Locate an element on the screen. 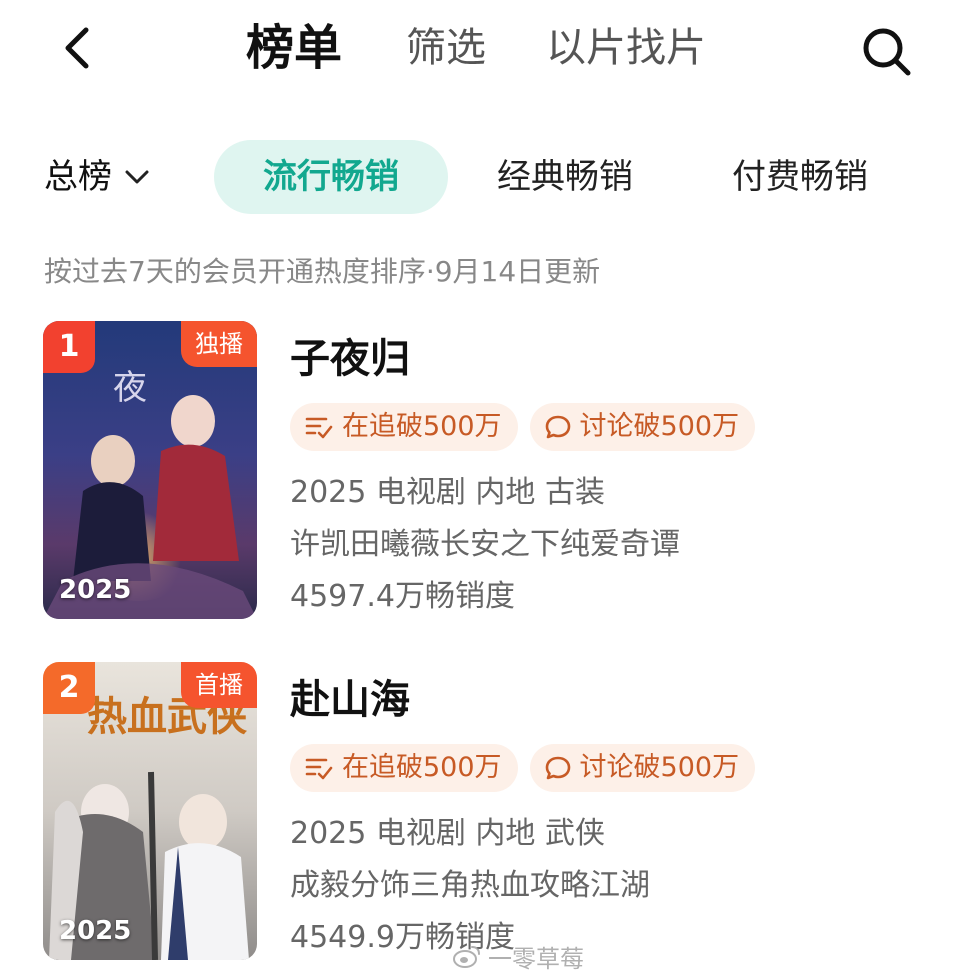 This screenshot has height=977, width=960. ranking-description: 按过去7天的会员开通热度排序·9月14日更新 is located at coordinates (322, 271).